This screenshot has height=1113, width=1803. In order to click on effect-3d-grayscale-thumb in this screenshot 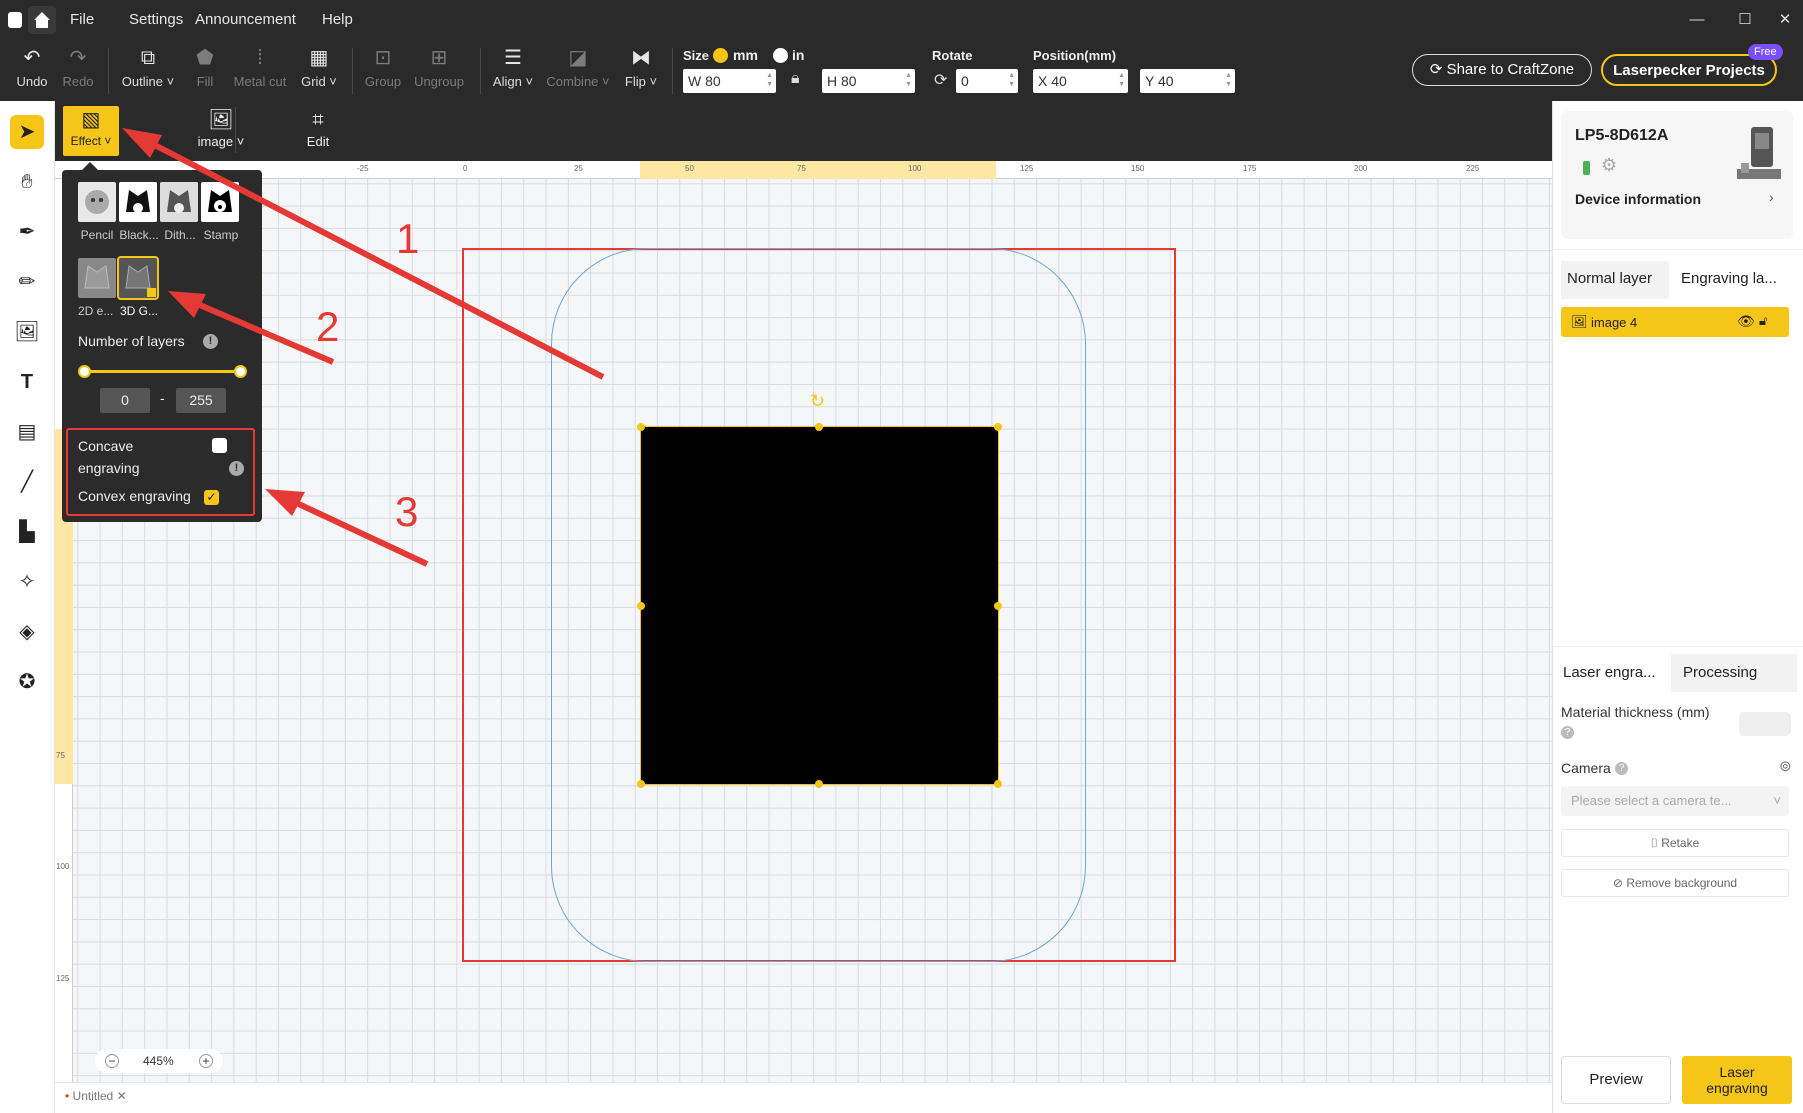, I will do `click(138, 278)`.